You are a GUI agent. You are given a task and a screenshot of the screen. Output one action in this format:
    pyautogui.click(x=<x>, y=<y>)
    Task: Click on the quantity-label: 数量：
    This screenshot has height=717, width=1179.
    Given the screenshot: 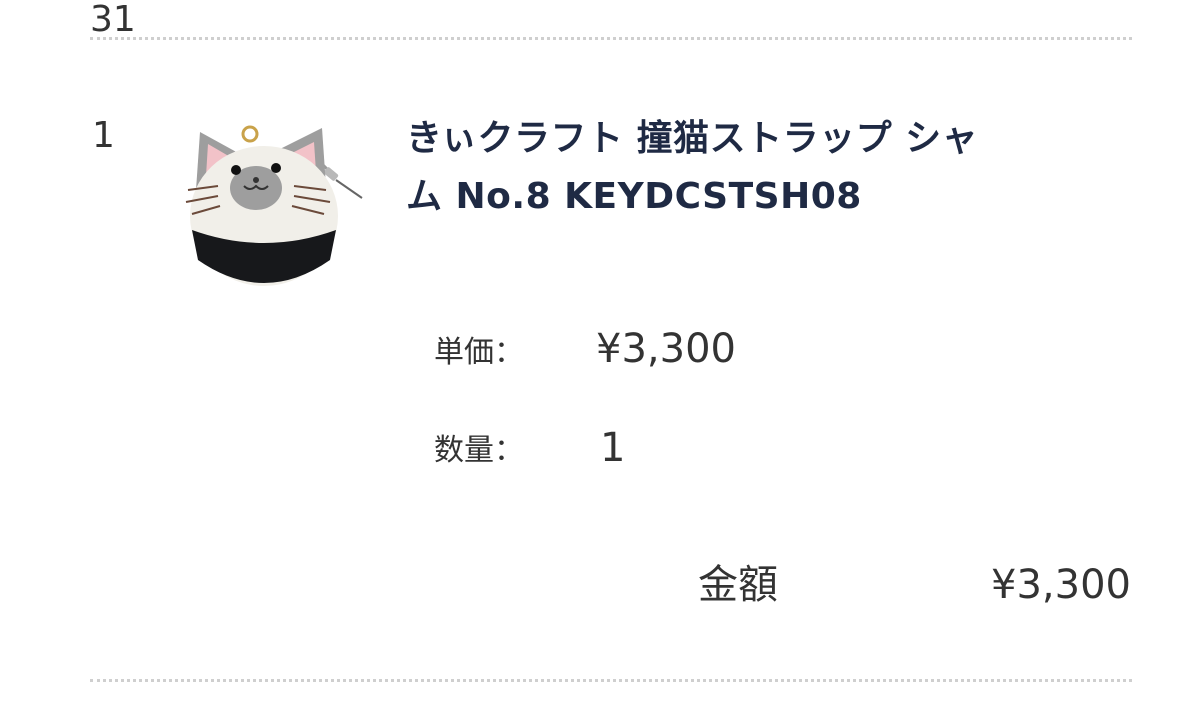 What is the action you would take?
    pyautogui.click(x=479, y=450)
    